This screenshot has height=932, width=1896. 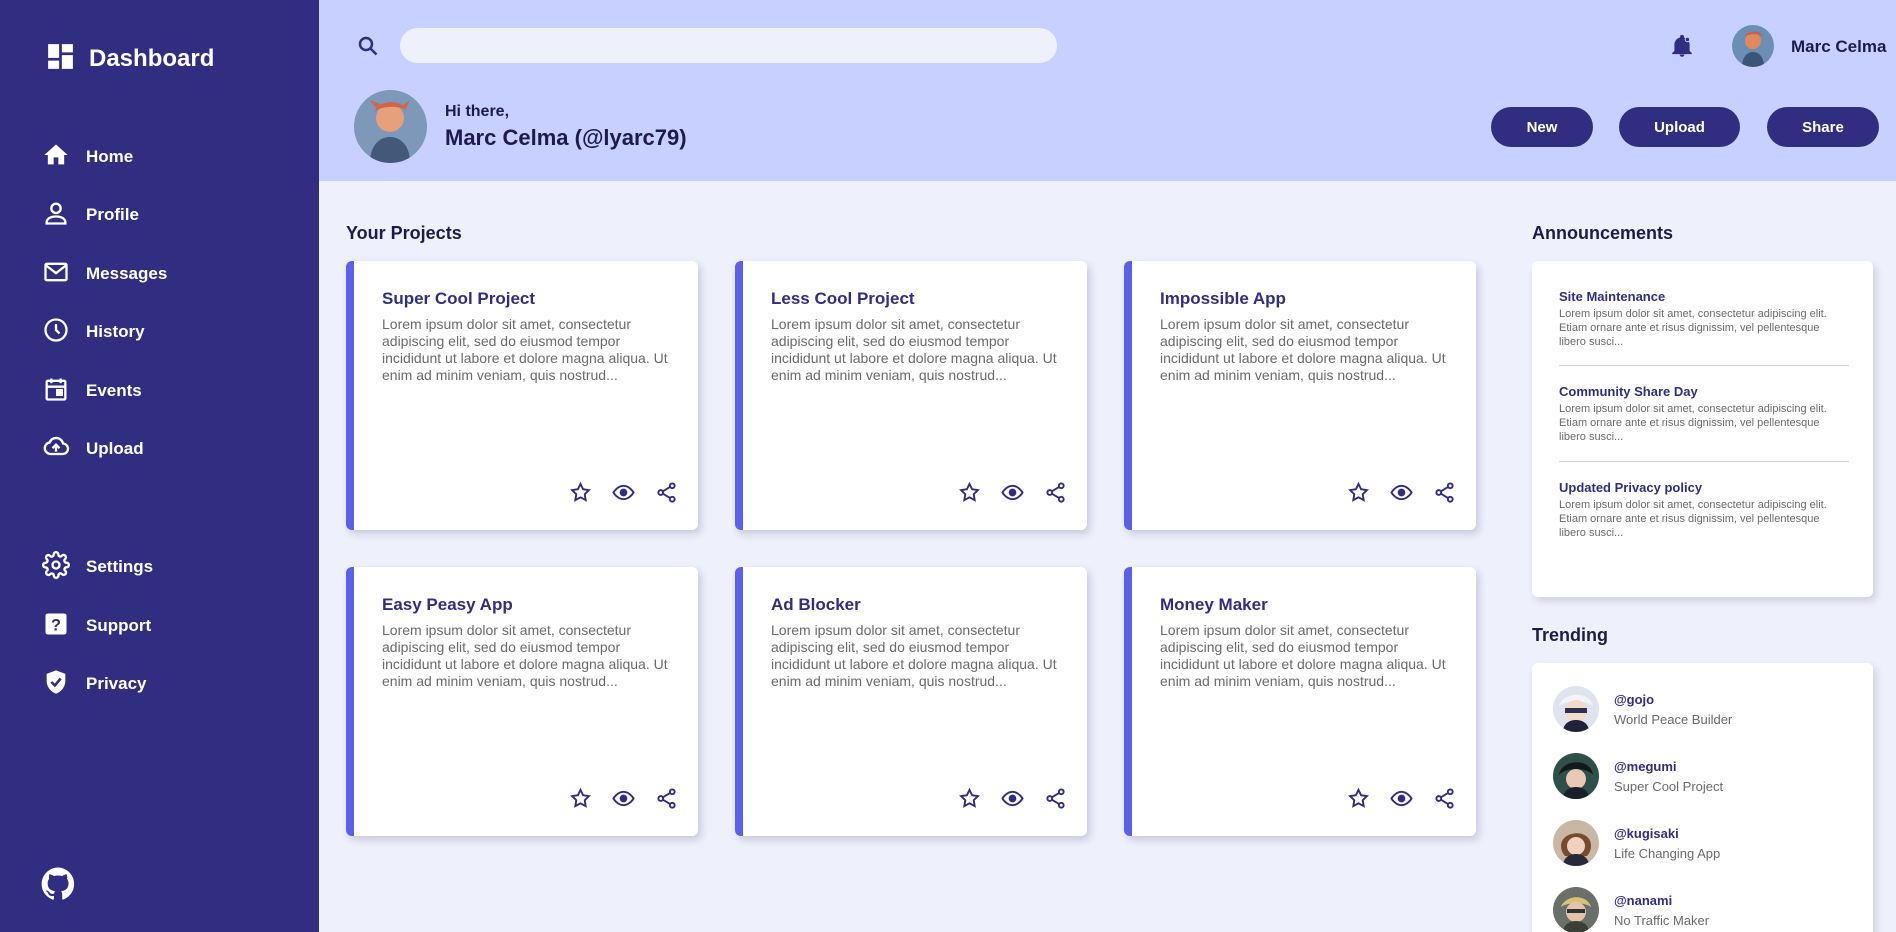 What do you see at coordinates (1667, 833) in the screenshot?
I see `trending-handle: @kugisaki` at bounding box center [1667, 833].